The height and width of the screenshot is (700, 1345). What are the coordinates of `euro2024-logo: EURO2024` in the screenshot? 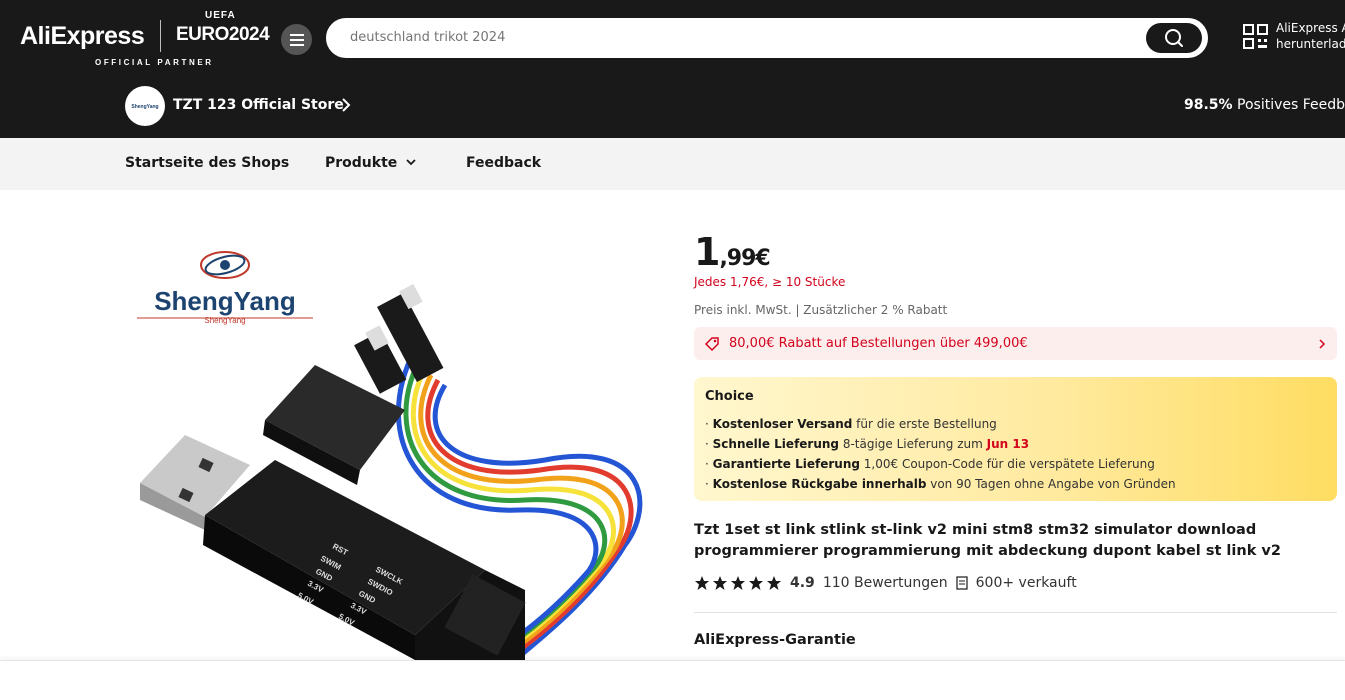 It's located at (223, 34).